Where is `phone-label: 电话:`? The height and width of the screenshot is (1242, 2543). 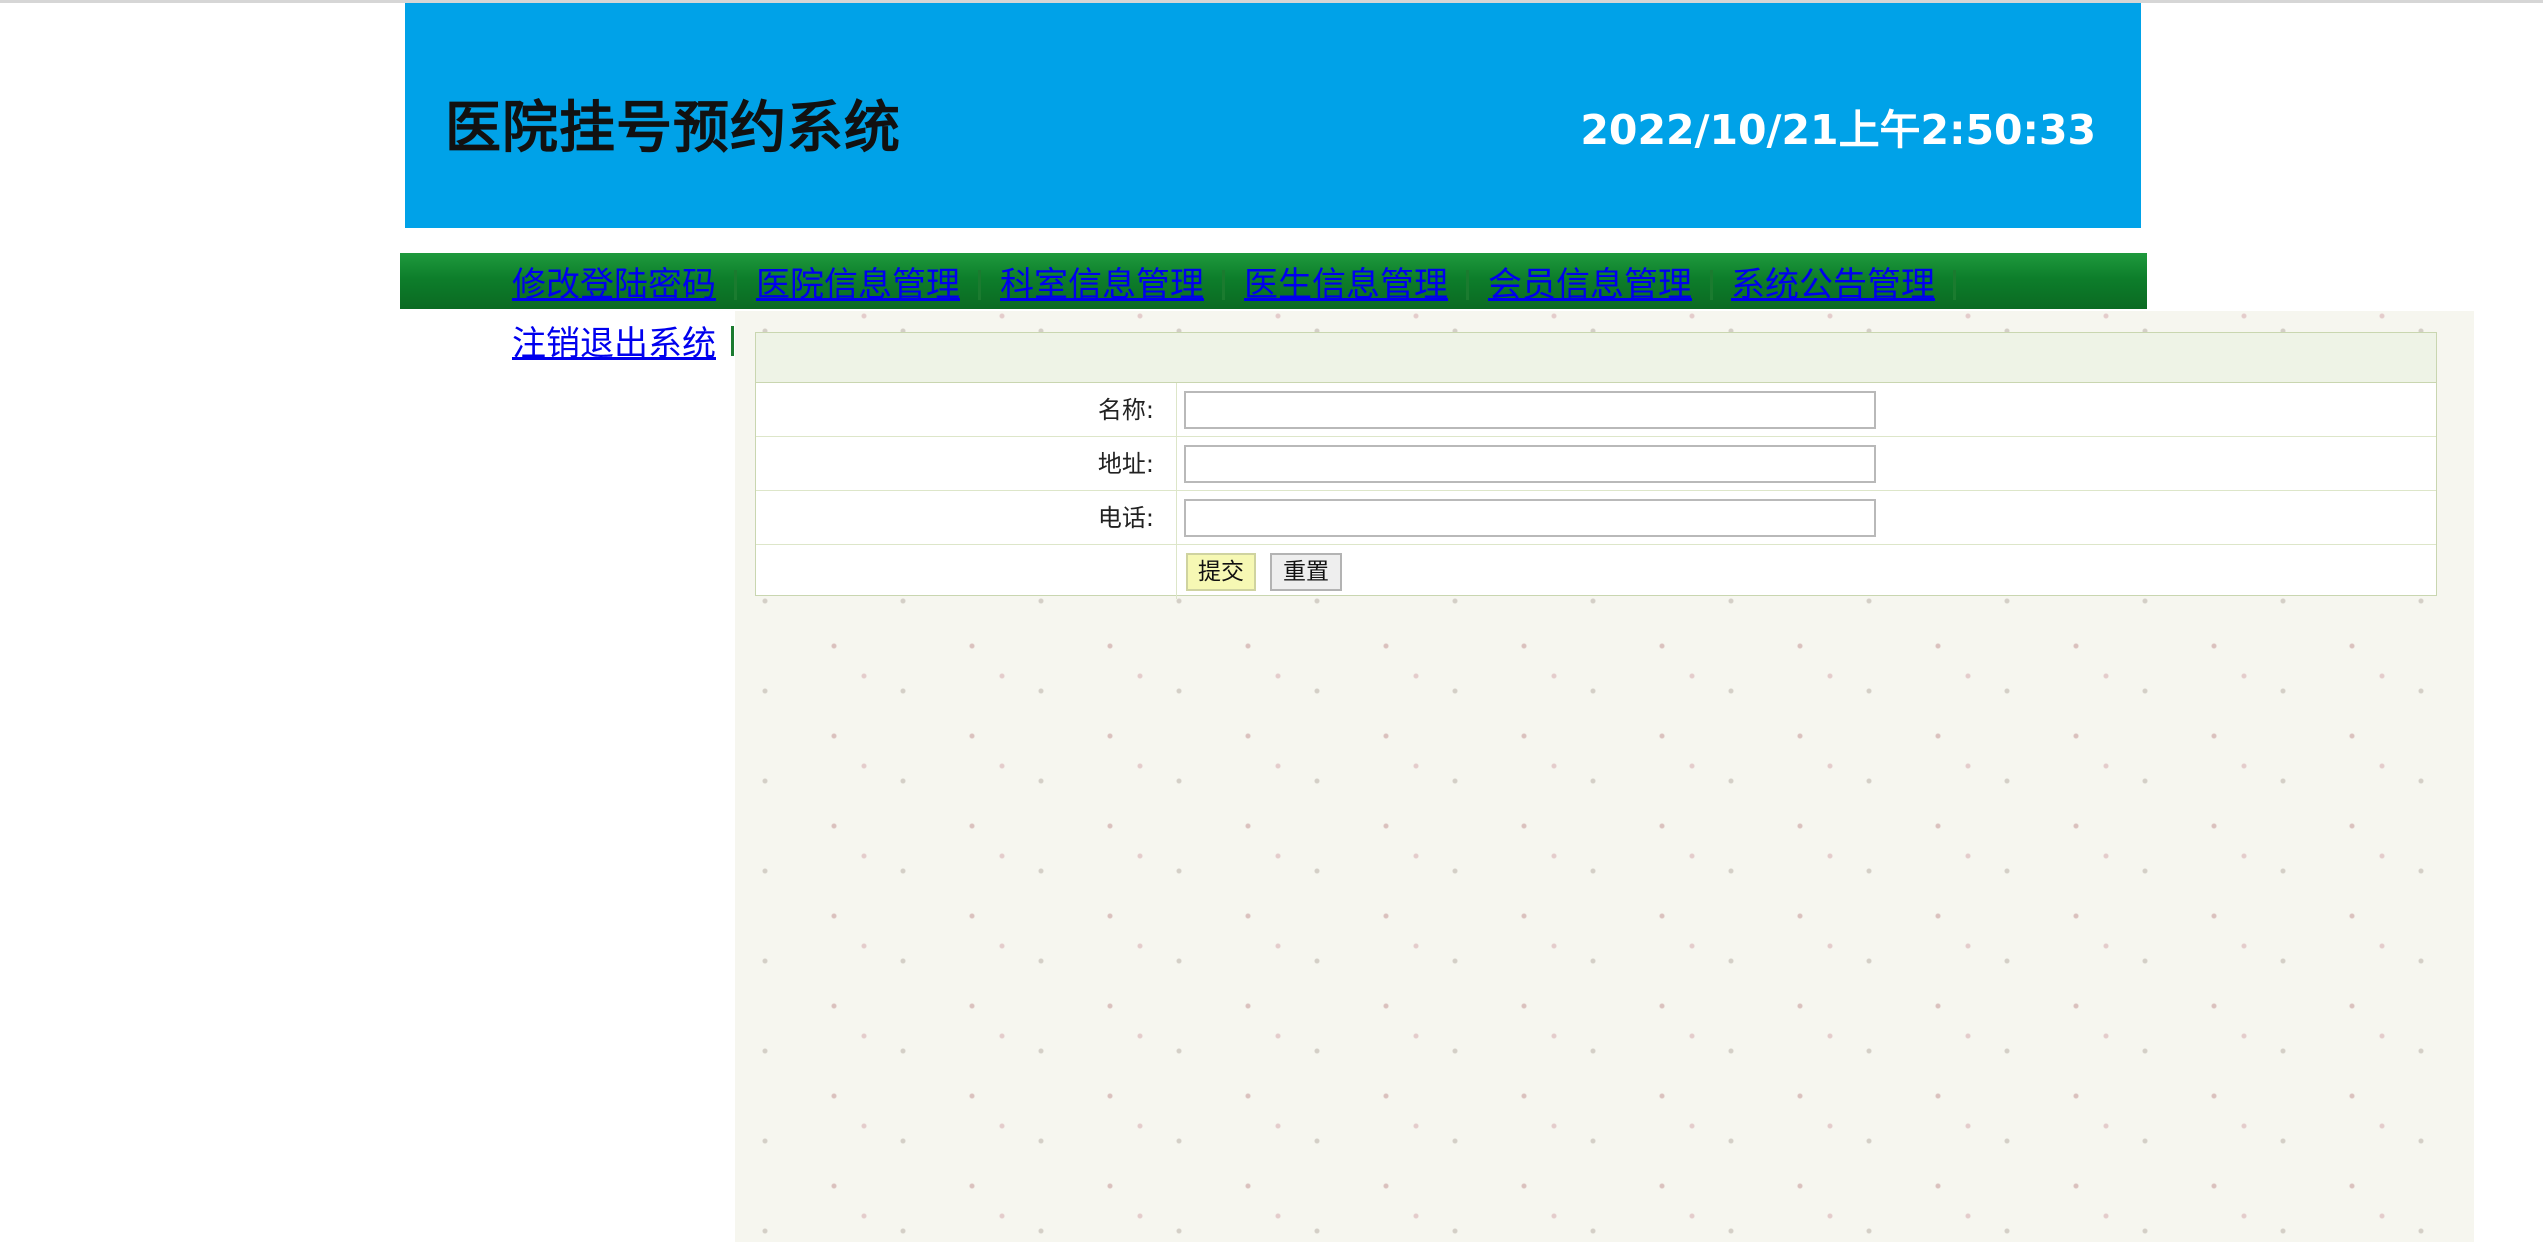
phone-label: 电话: is located at coordinates (1125, 518).